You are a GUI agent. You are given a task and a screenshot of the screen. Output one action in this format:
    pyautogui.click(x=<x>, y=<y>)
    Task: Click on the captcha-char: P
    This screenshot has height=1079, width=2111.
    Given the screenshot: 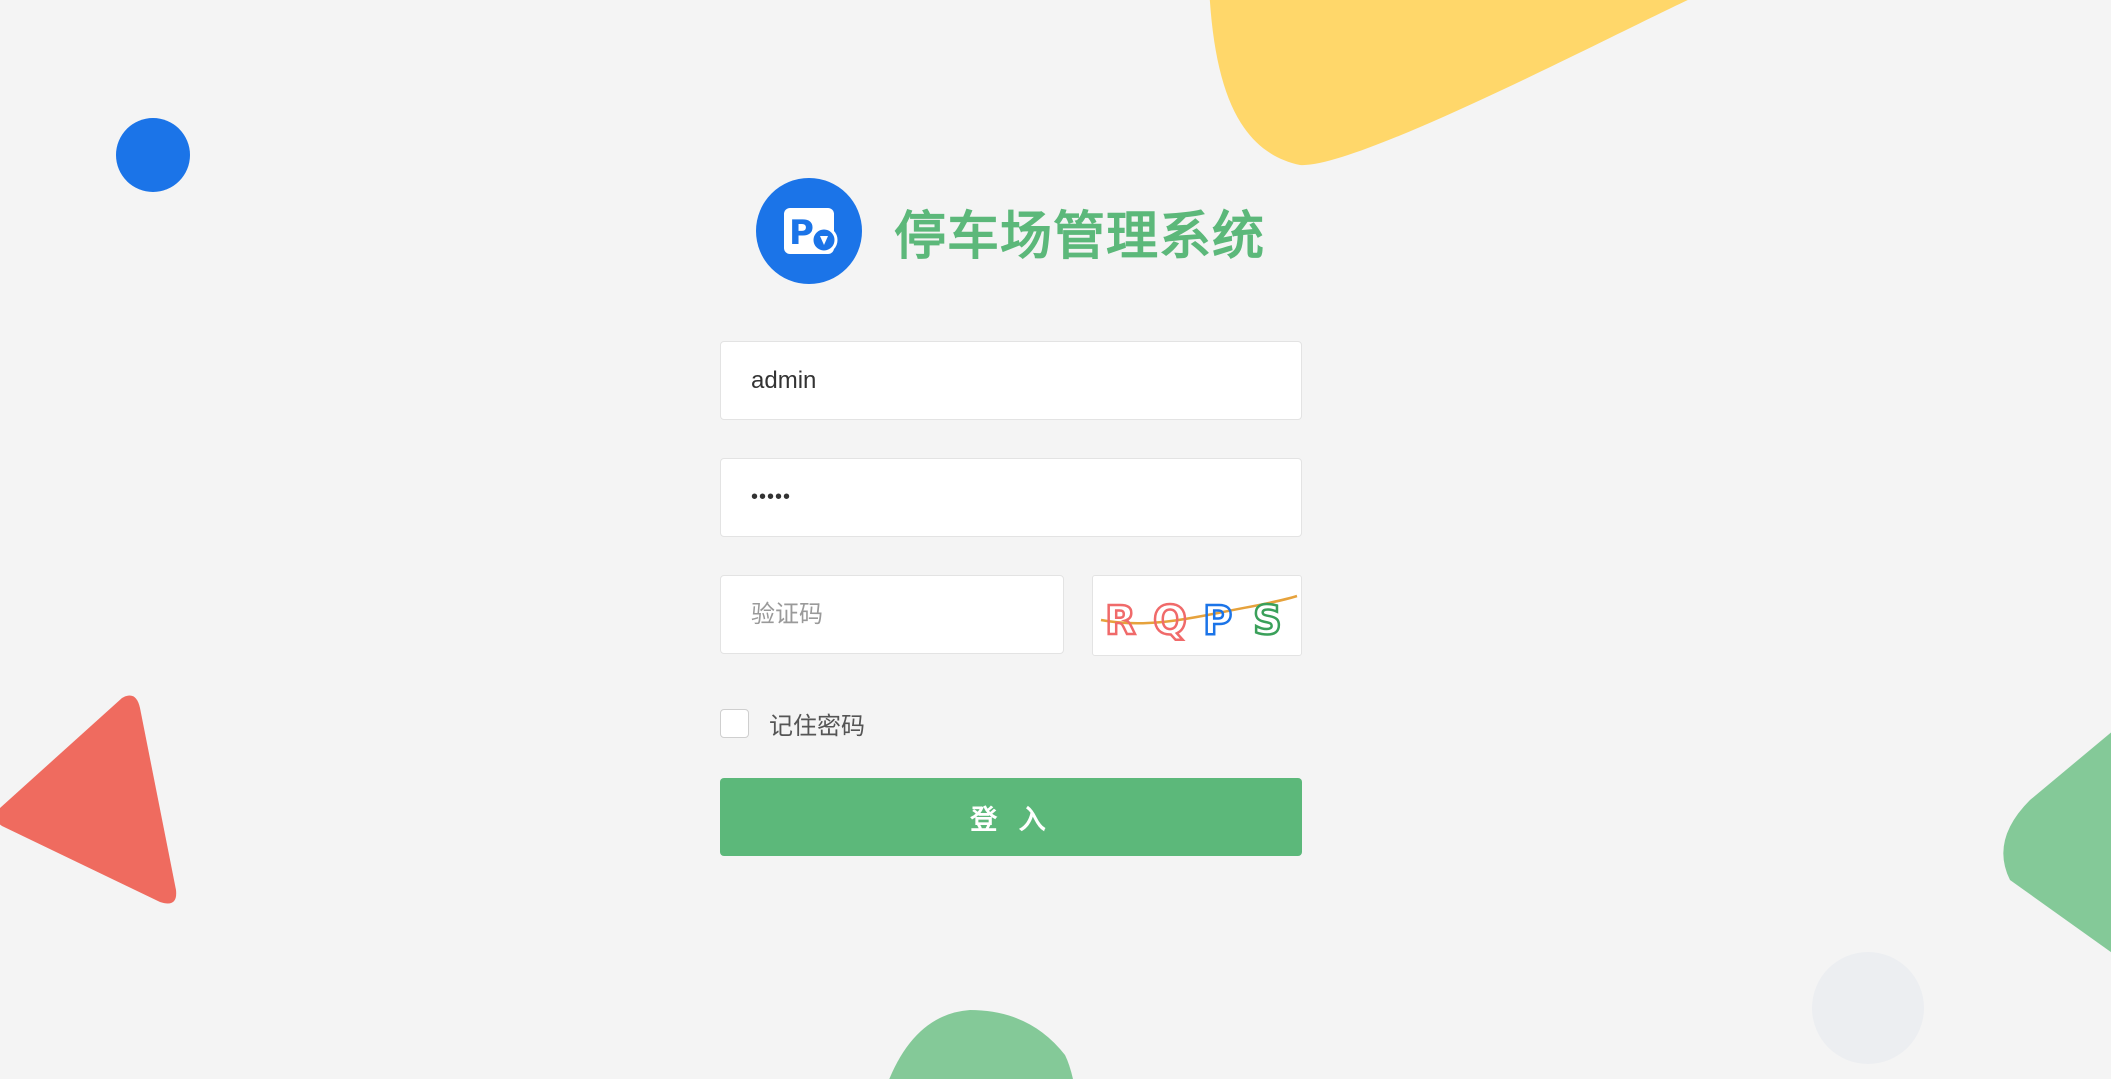 What is the action you would take?
    pyautogui.click(x=1217, y=621)
    